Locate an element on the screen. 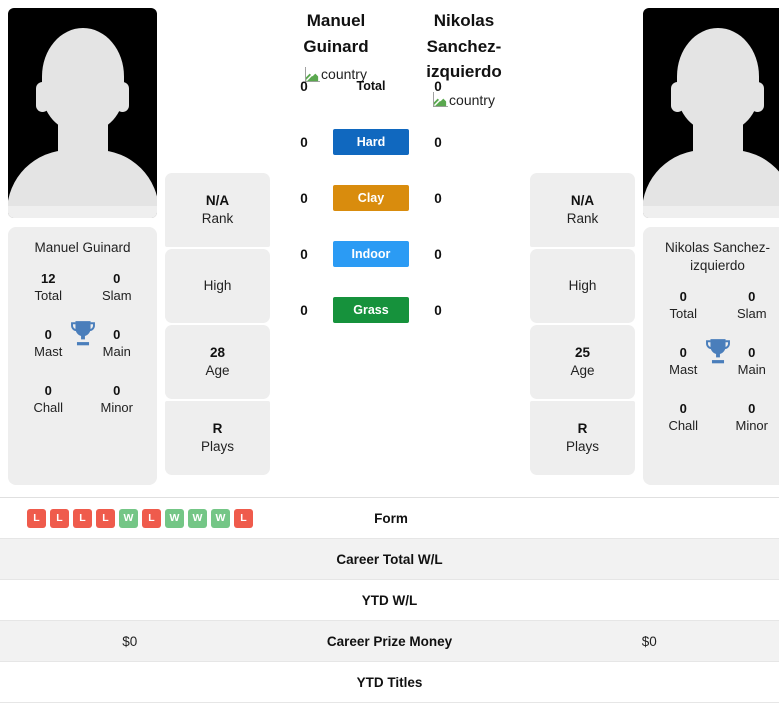 Image resolution: width=779 pixels, height=719 pixels. stat-row-label: YTD Titles is located at coordinates (389, 682).